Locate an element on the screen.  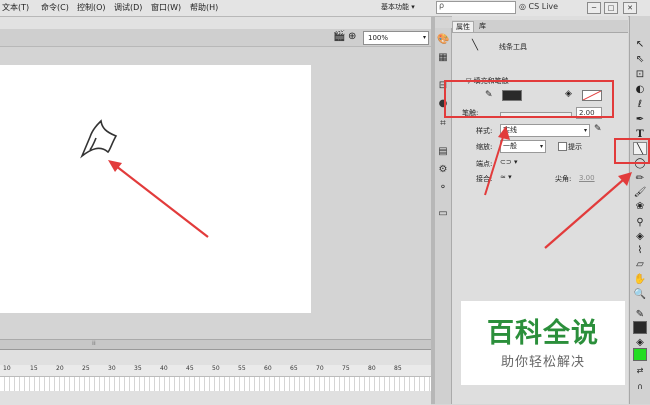
frame-tick: 10 is located at coordinates (7, 368).